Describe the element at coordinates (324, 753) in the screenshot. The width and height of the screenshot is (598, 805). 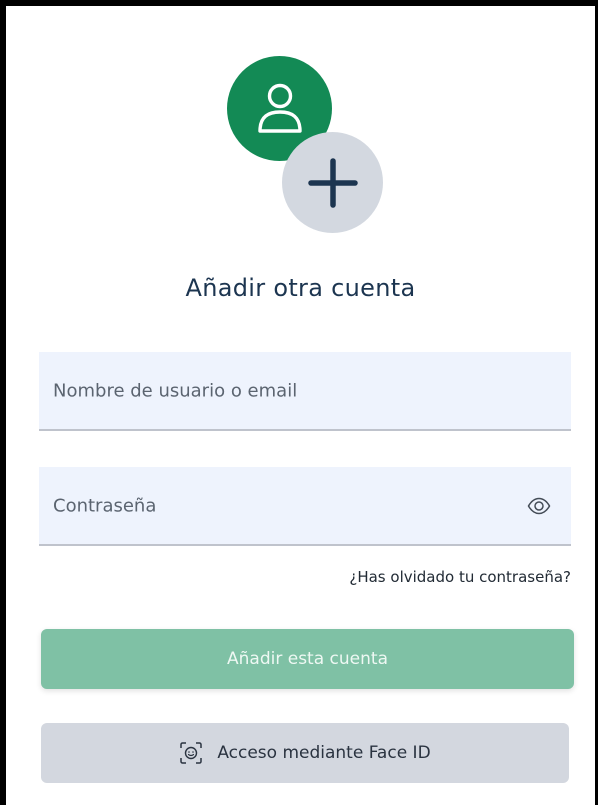
I see `face-id-button-label: Acceso mediante Face ID` at that location.